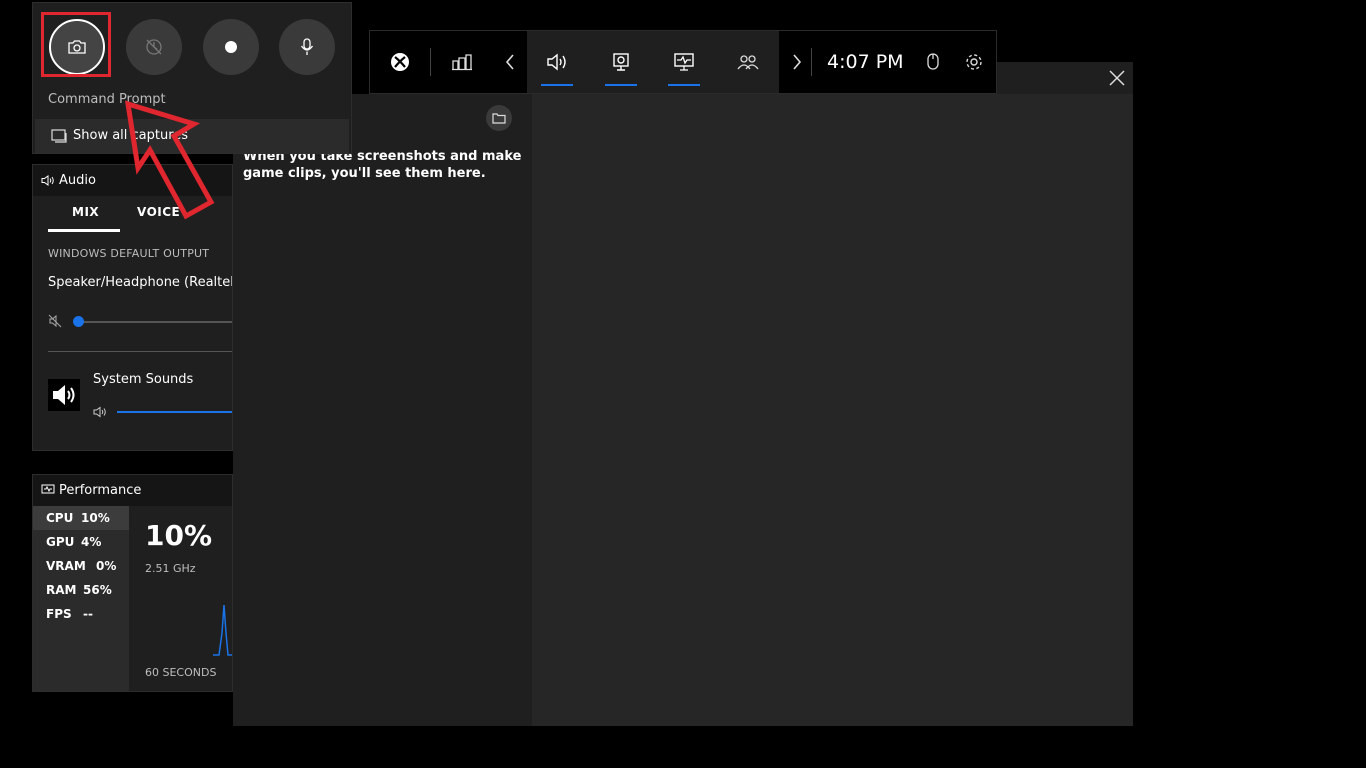  Describe the element at coordinates (621, 85) in the screenshot. I see `capture-active-indicator` at that location.